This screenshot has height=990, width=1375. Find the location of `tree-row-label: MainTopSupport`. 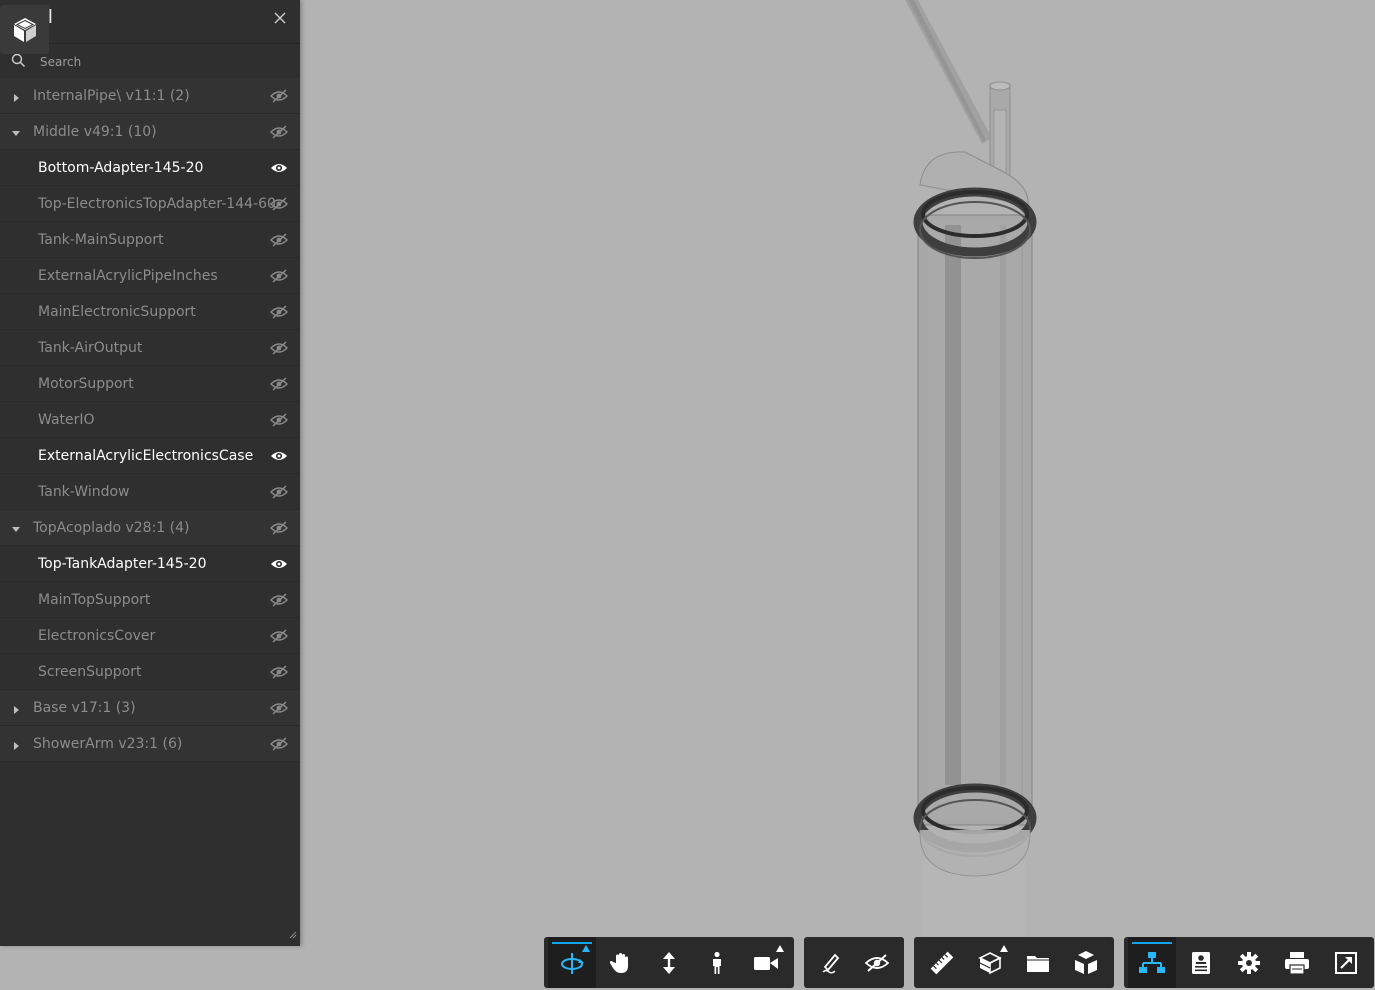

tree-row-label: MainTopSupport is located at coordinates (94, 600).